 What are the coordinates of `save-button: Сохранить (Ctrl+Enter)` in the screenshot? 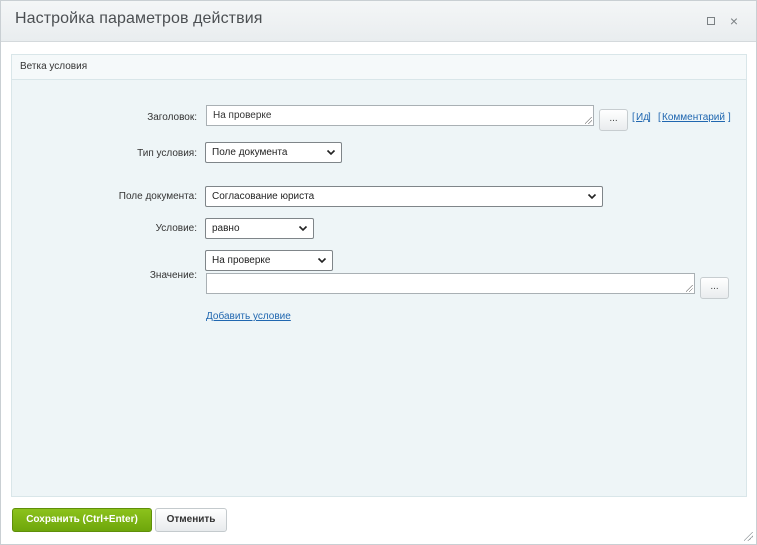 It's located at (82, 520).